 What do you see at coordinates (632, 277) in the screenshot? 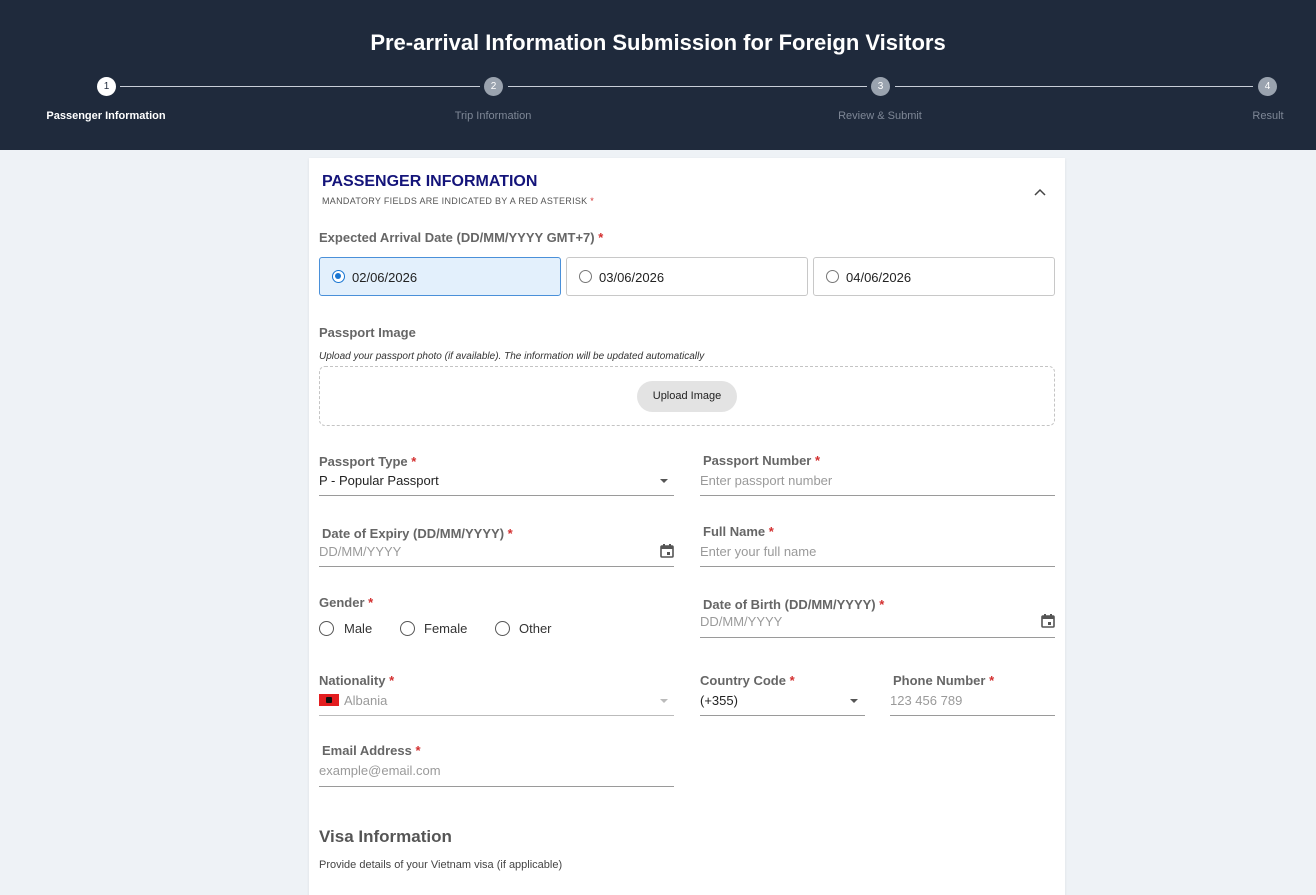
I see `arrival-option-label: 03/06/2026` at bounding box center [632, 277].